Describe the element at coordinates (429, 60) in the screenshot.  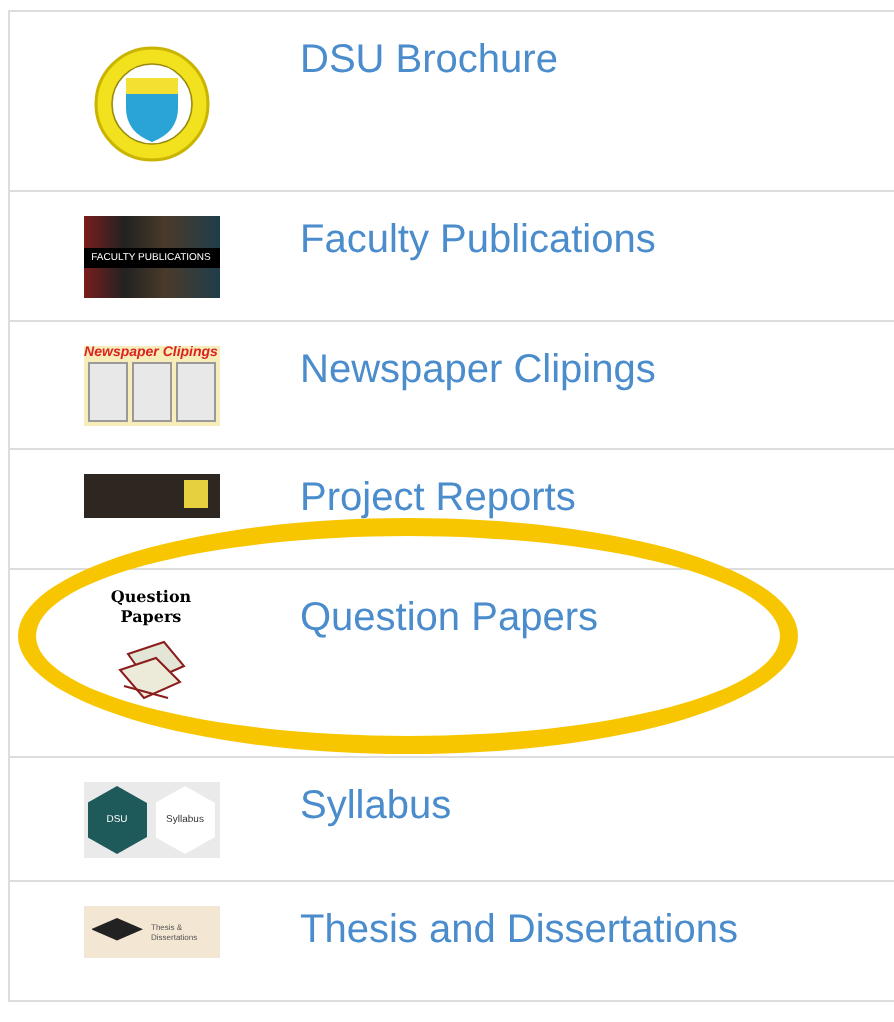
I see `resource-link: DSU Brochure` at that location.